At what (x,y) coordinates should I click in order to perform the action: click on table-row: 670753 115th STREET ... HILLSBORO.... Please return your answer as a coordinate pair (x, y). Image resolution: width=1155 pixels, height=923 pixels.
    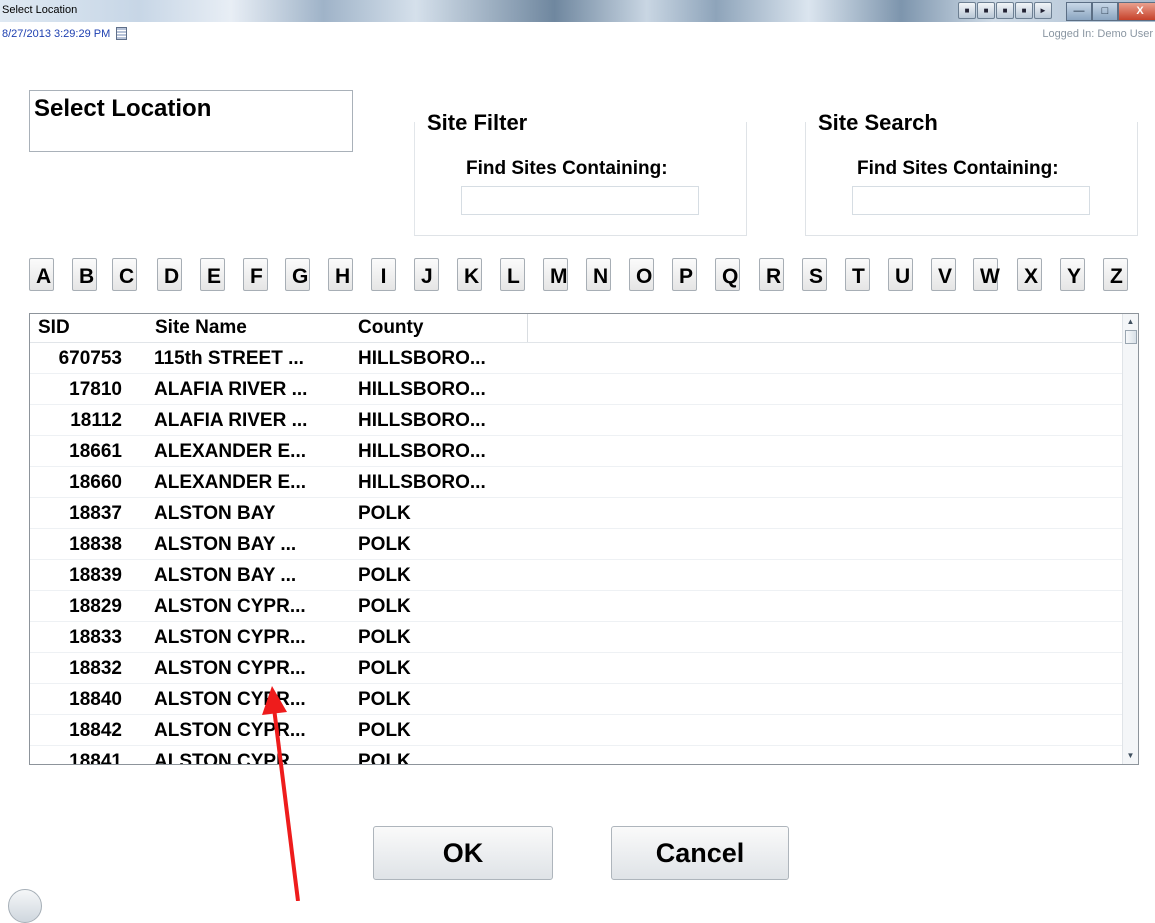
    Looking at the image, I should click on (576, 358).